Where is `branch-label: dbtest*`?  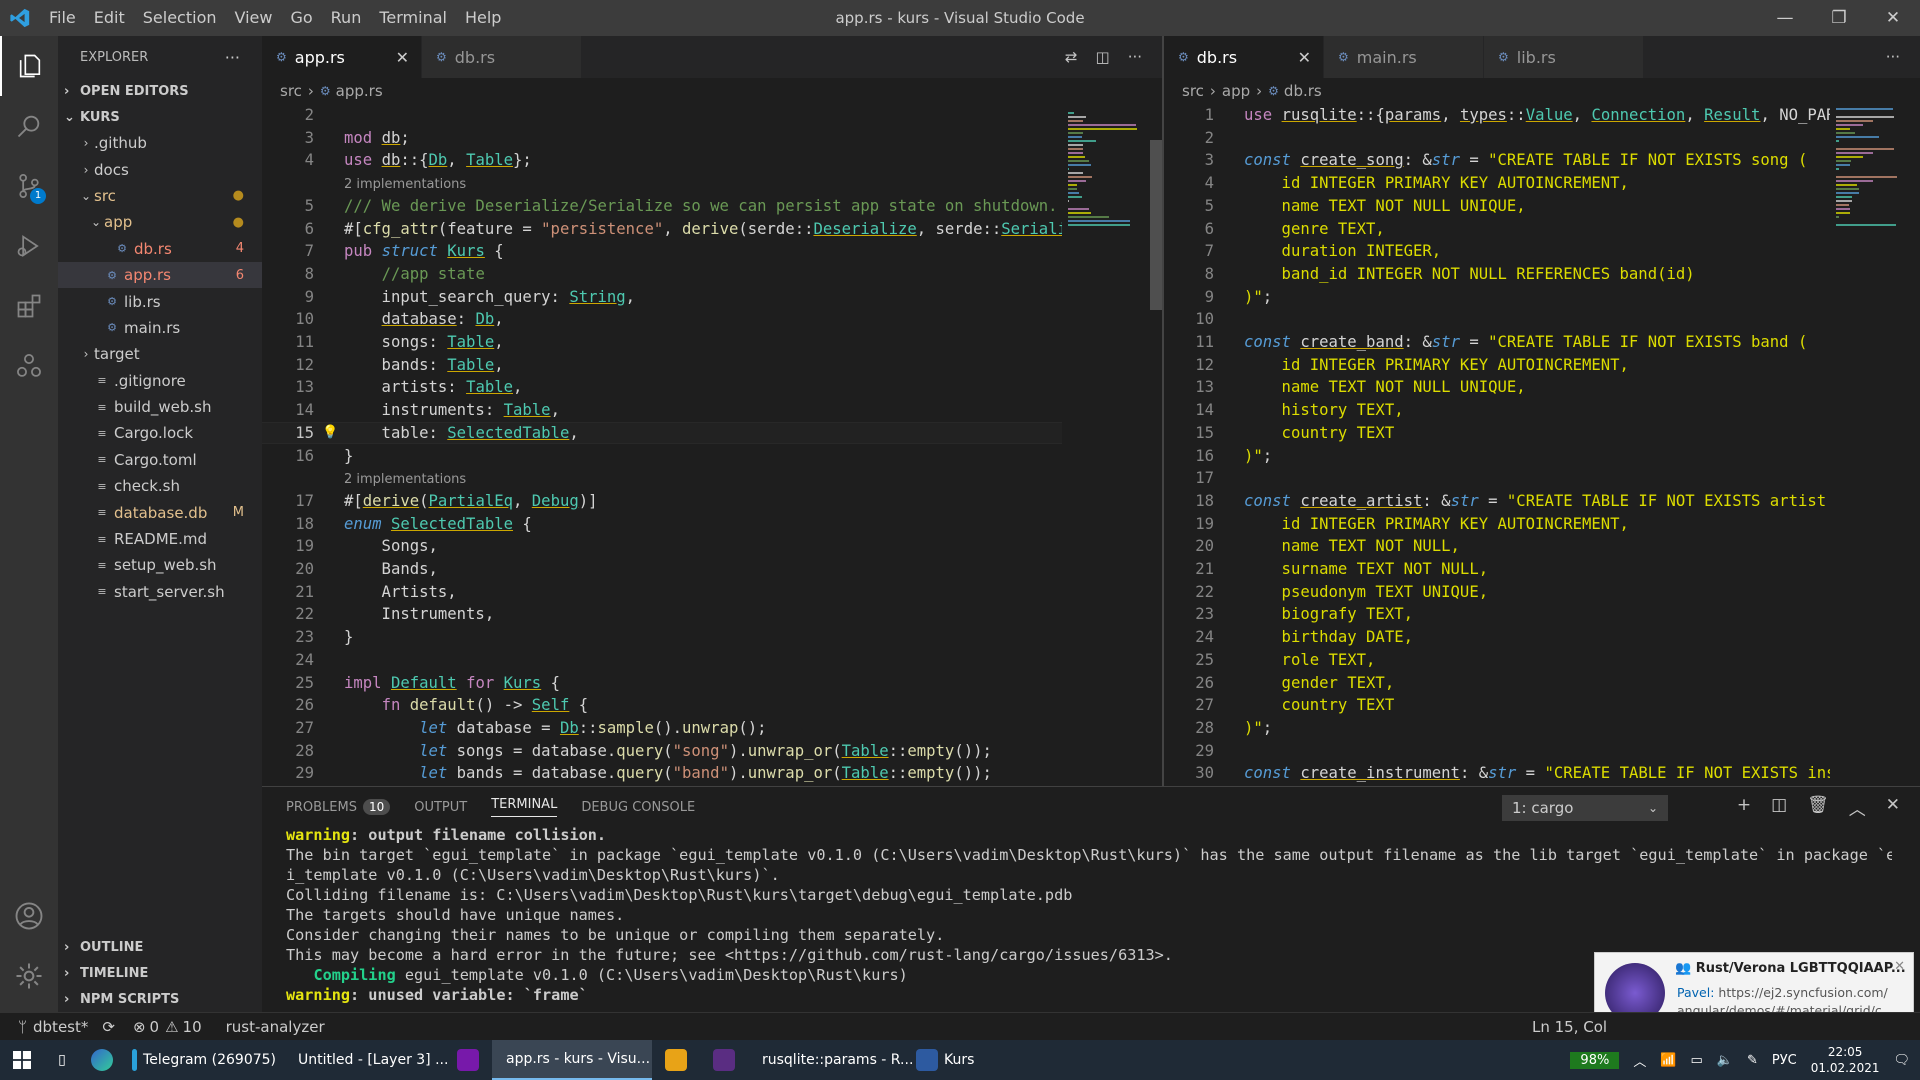 branch-label: dbtest* is located at coordinates (60, 1027).